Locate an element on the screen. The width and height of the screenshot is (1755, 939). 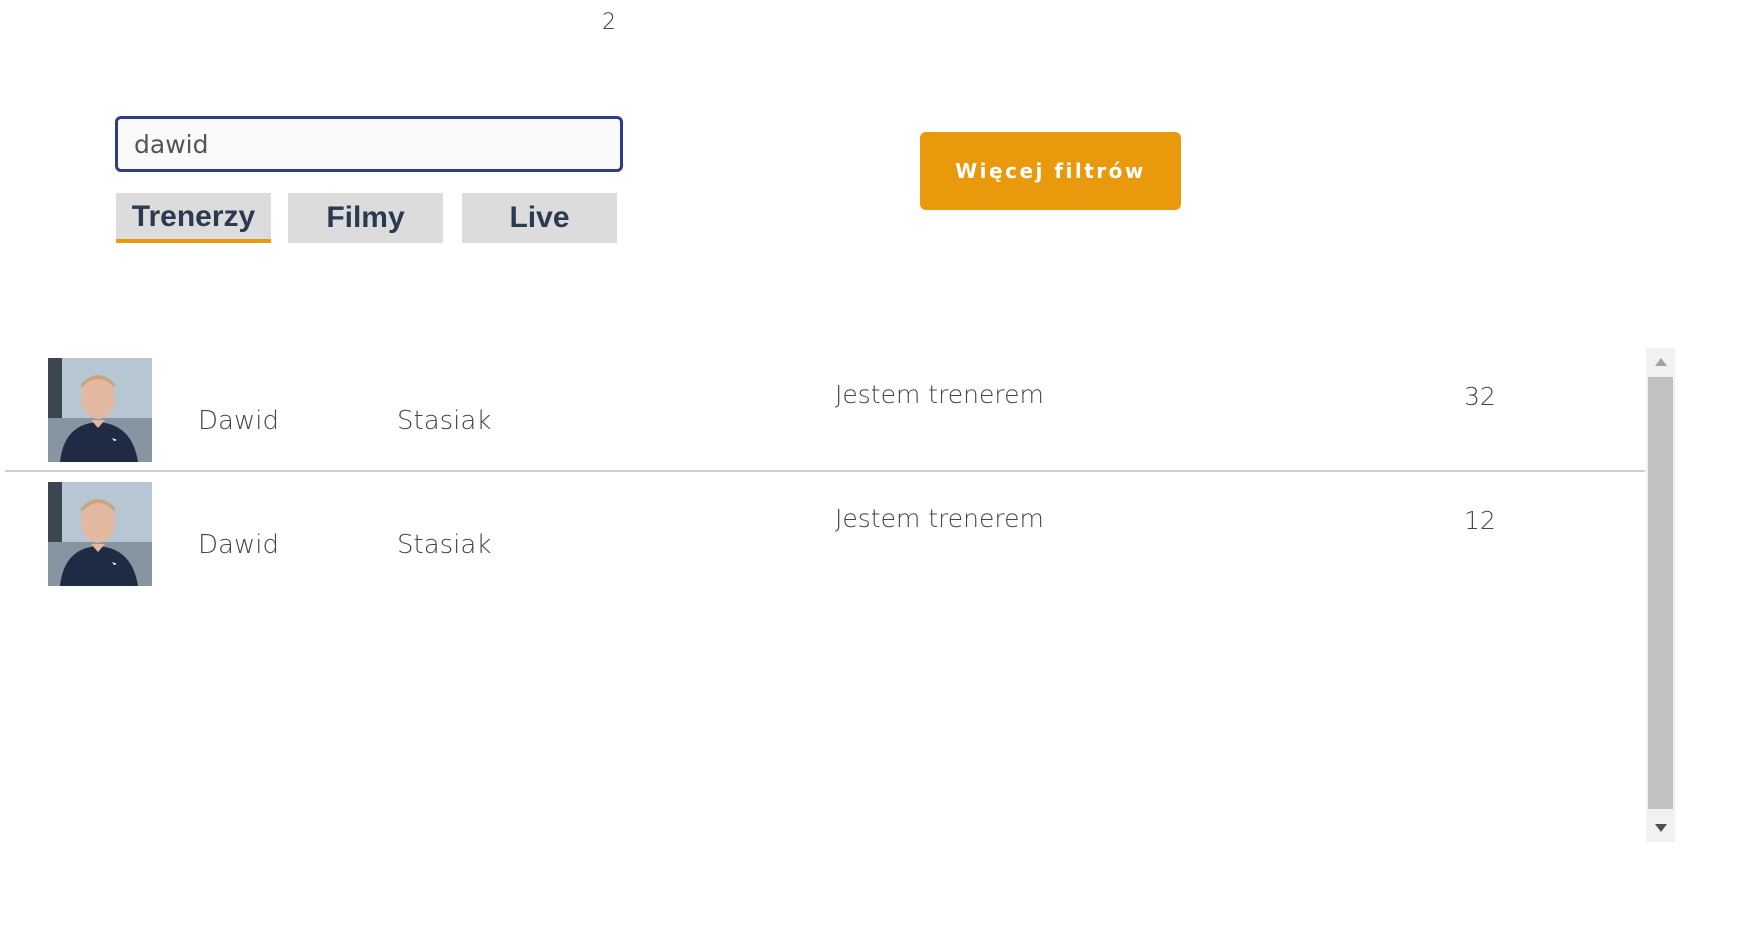
count-value: 32 is located at coordinates (1480, 396).